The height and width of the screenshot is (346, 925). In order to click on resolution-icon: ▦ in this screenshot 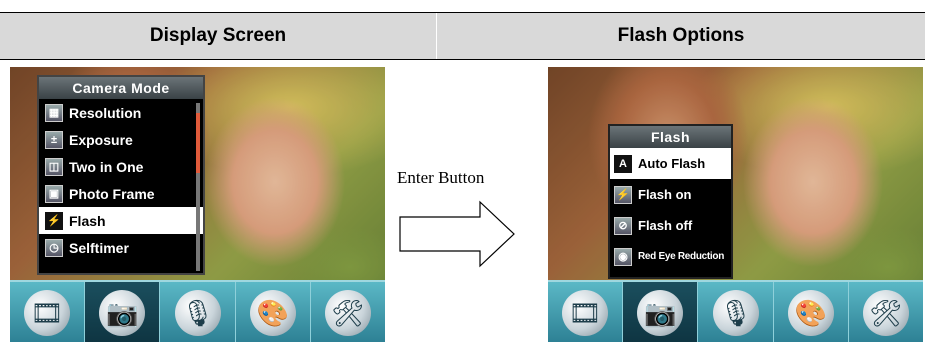, I will do `click(54, 112)`.